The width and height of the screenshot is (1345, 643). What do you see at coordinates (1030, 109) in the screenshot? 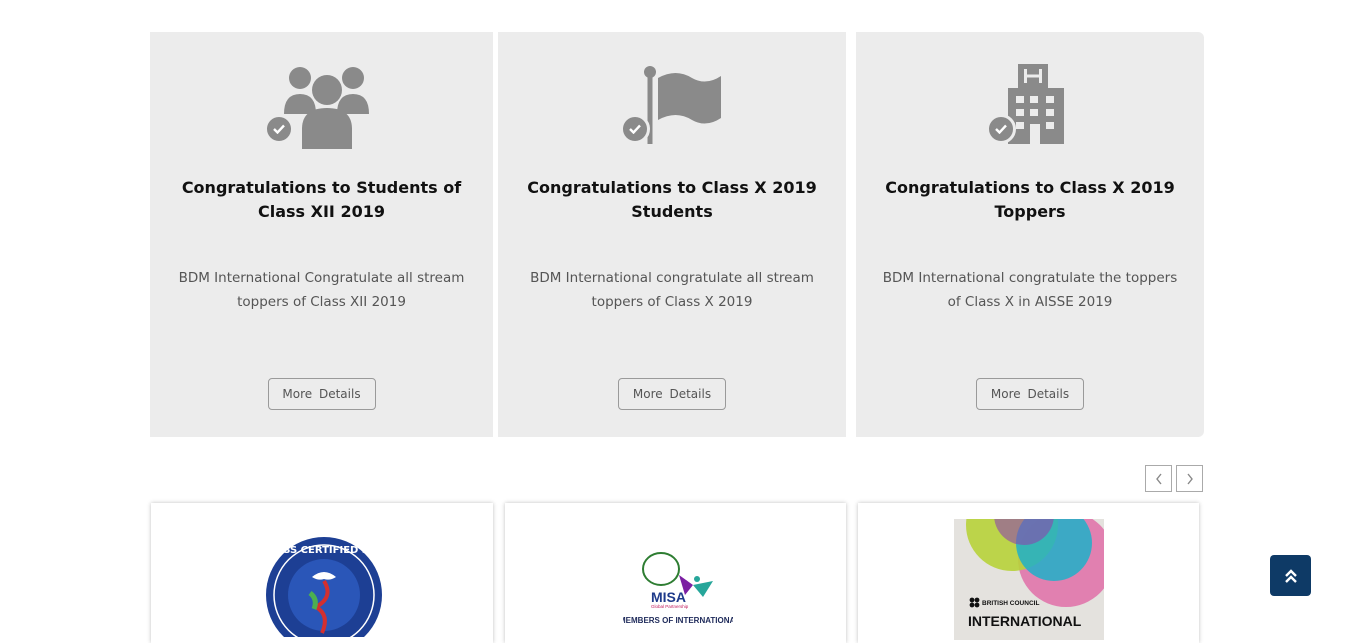
I see `hospital-building-icon` at bounding box center [1030, 109].